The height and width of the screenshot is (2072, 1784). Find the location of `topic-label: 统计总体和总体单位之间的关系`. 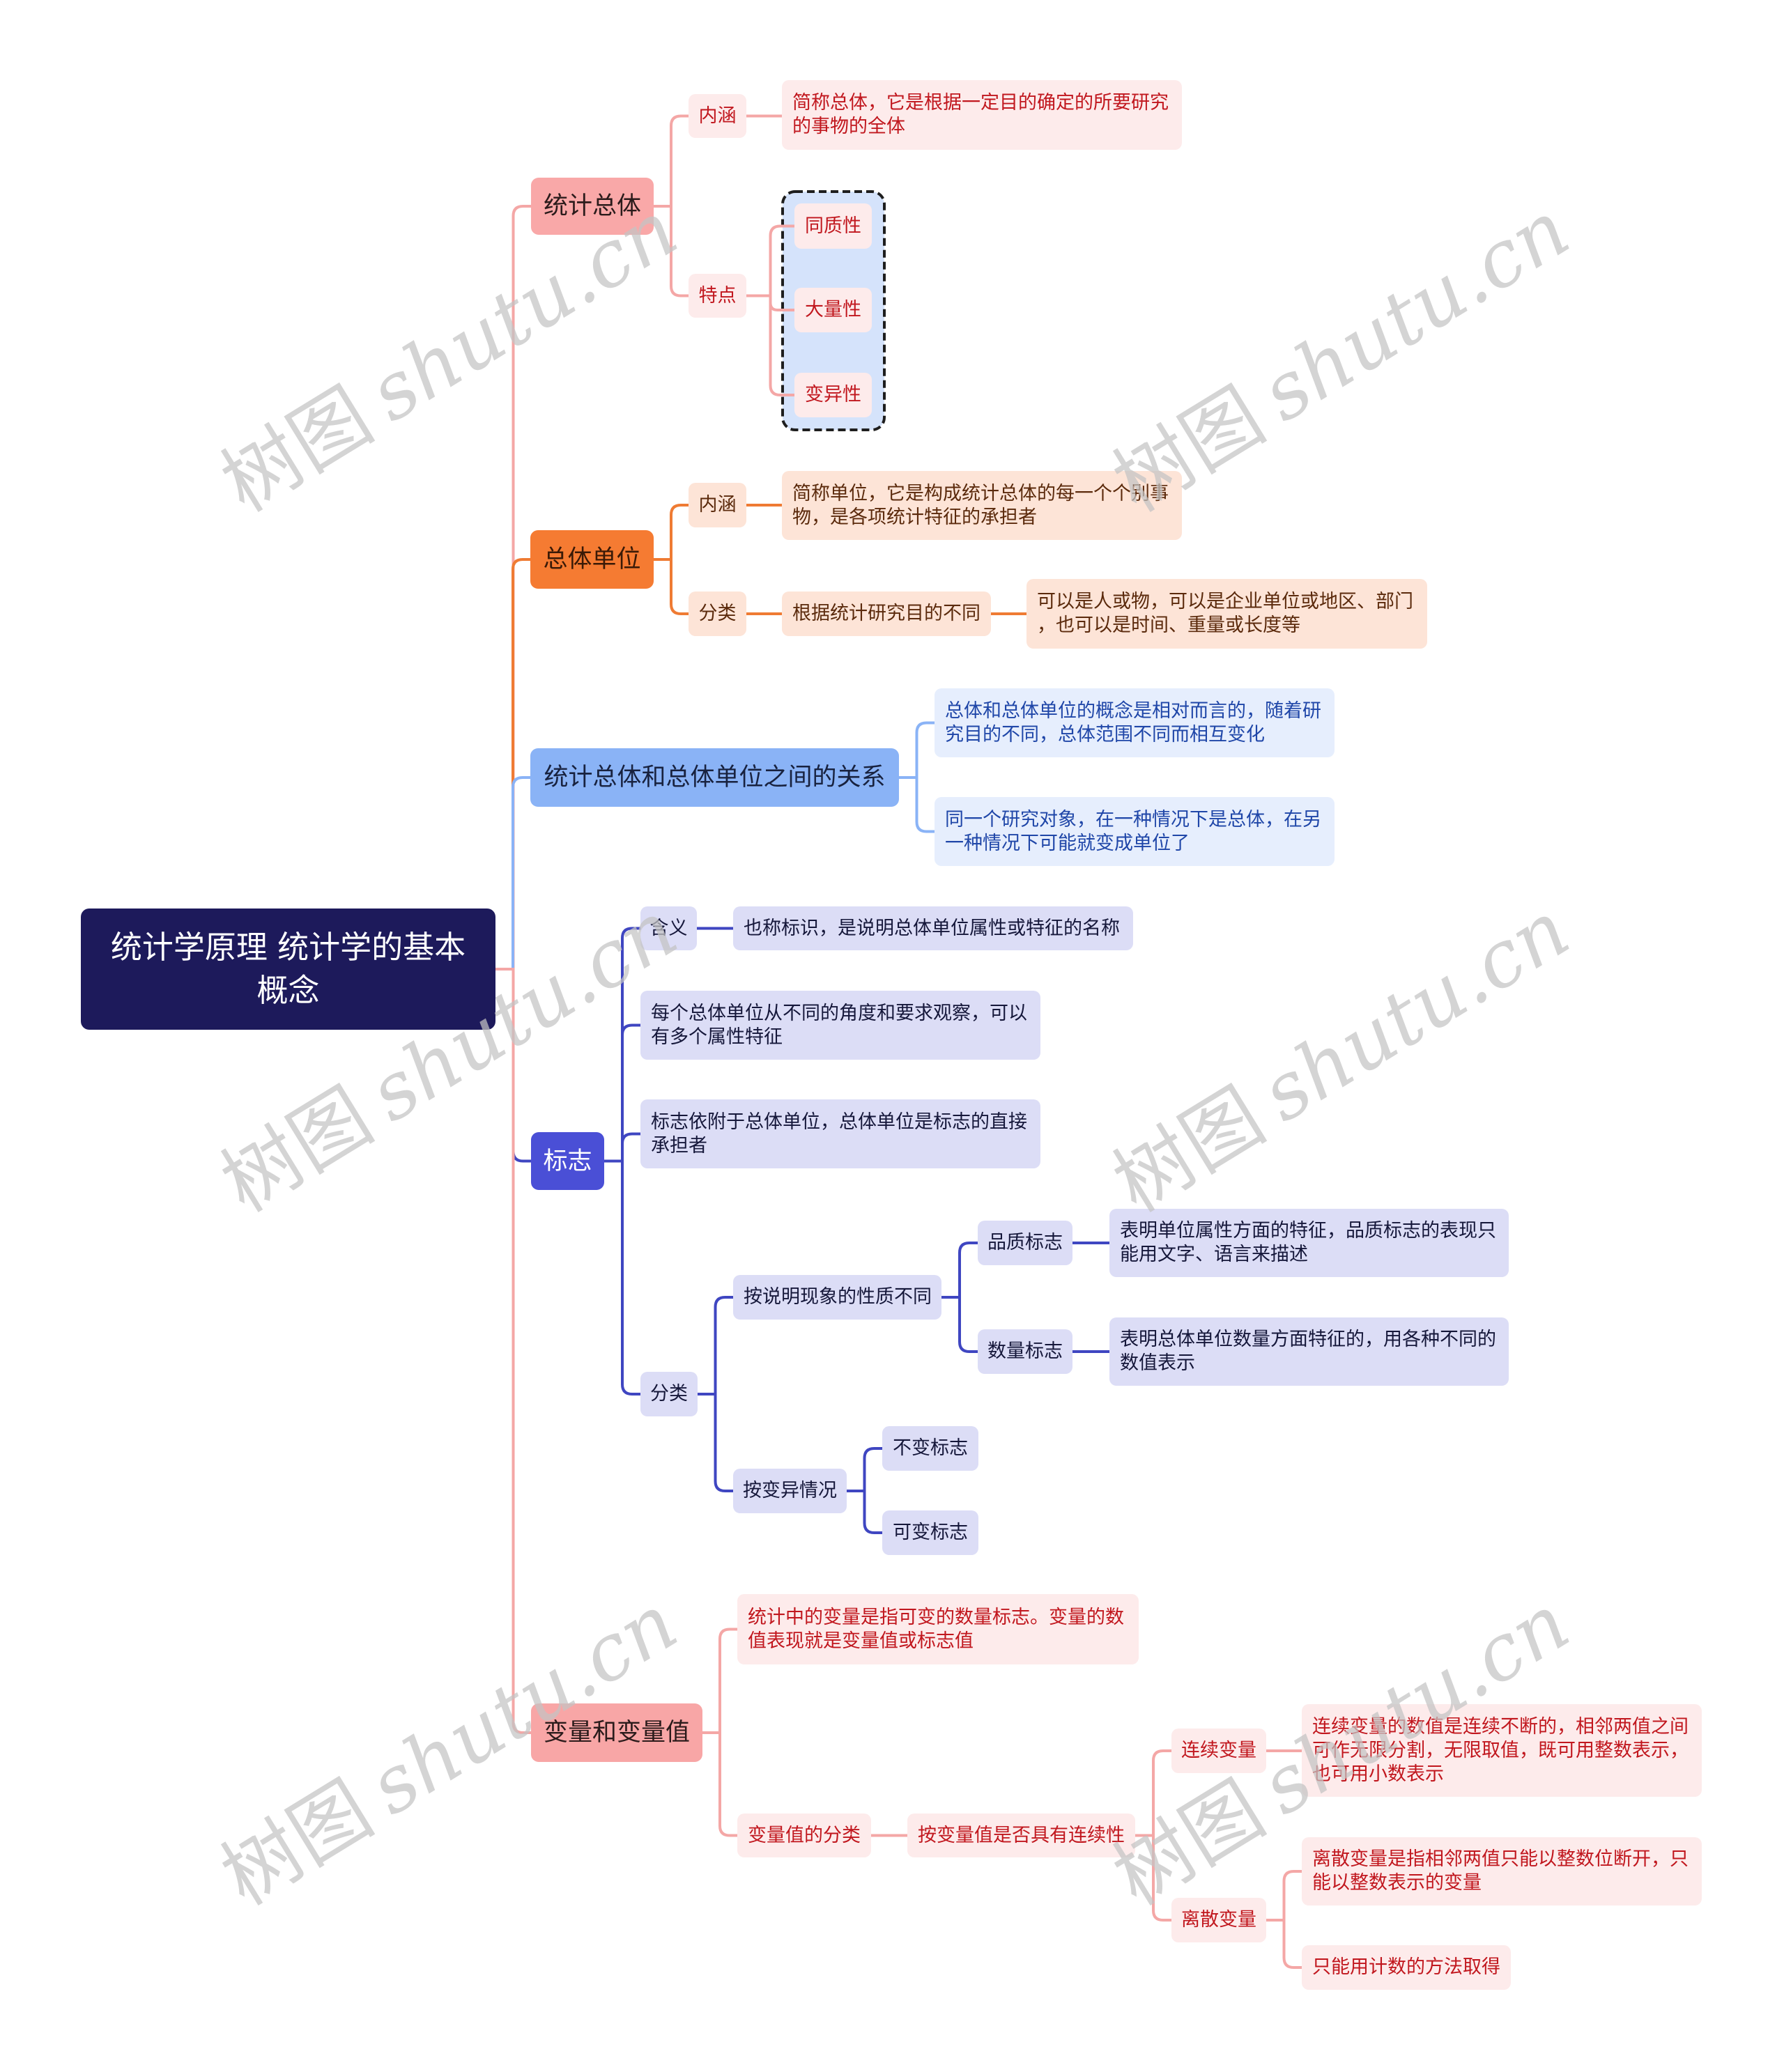

topic-label: 统计总体和总体单位之间的关系 is located at coordinates (715, 777).